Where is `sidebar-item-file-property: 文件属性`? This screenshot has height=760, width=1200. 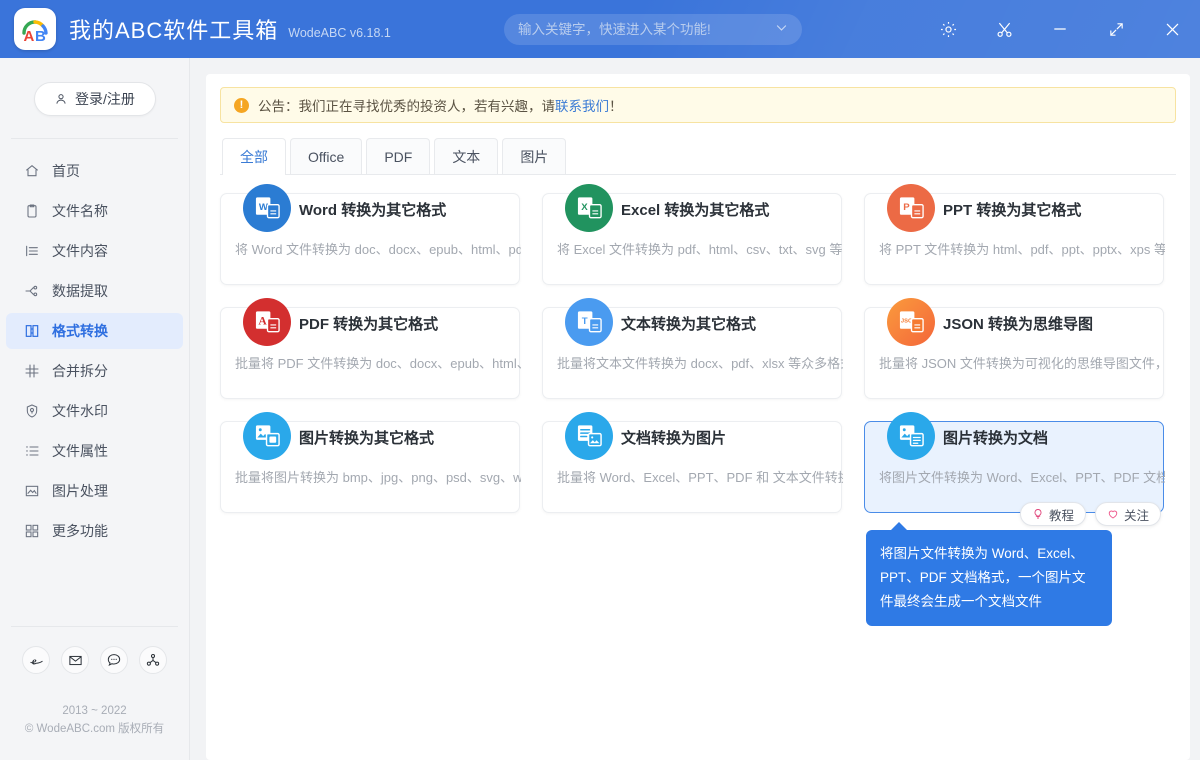 sidebar-item-file-property: 文件属性 is located at coordinates (94, 451).